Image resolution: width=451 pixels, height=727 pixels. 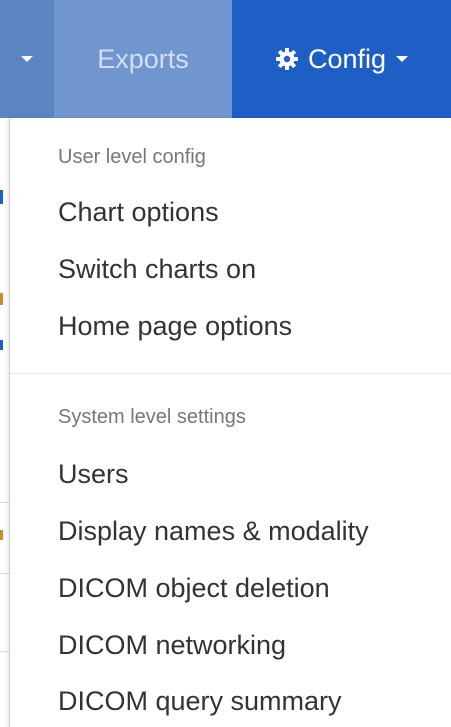 I want to click on menu-item-chart-options: Chart options, so click(x=138, y=212).